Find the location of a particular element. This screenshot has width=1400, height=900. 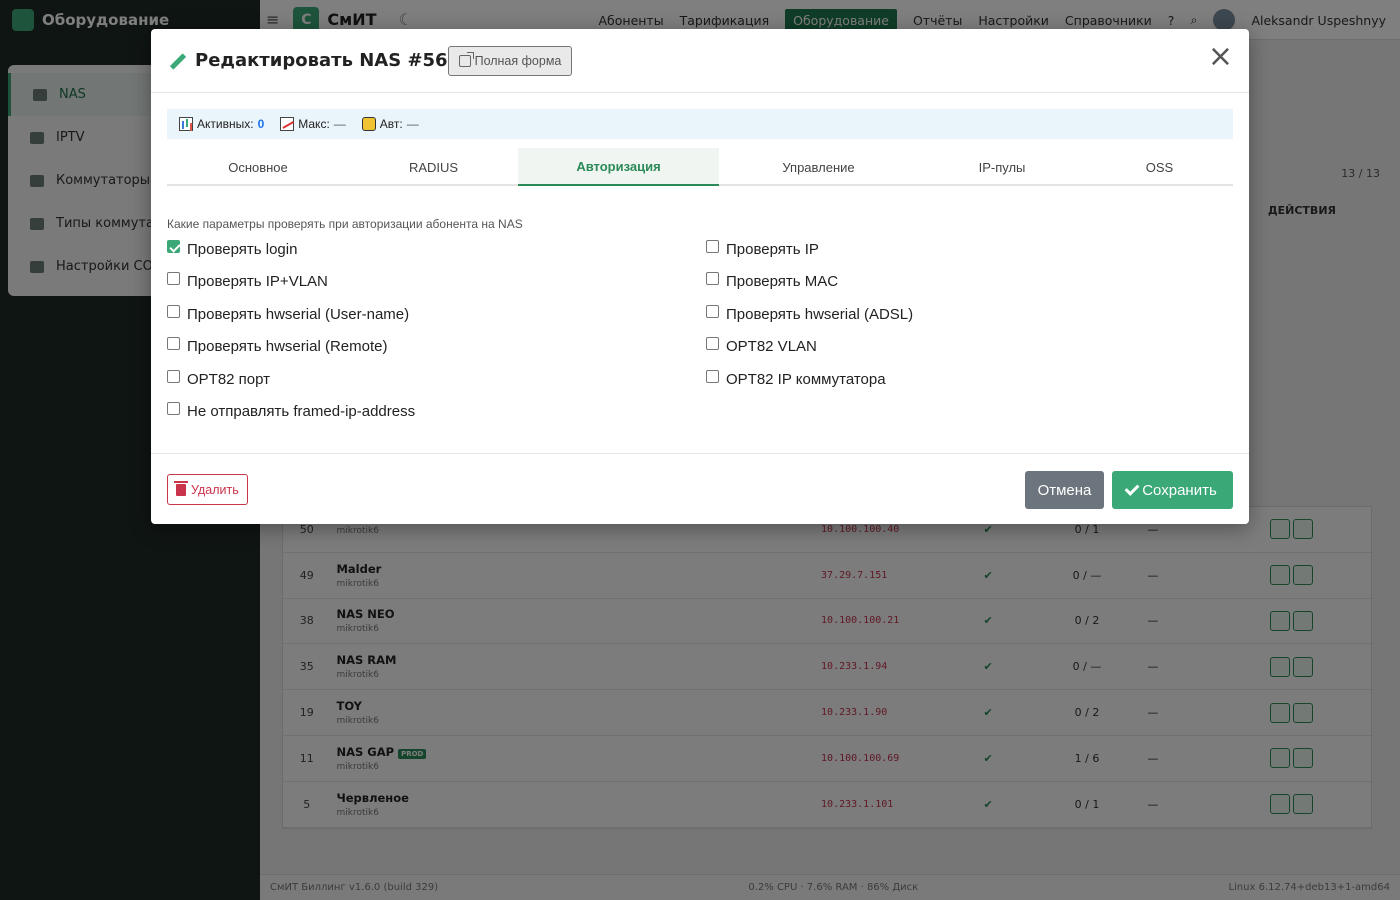

stat-auth: Авт: — is located at coordinates (390, 124).